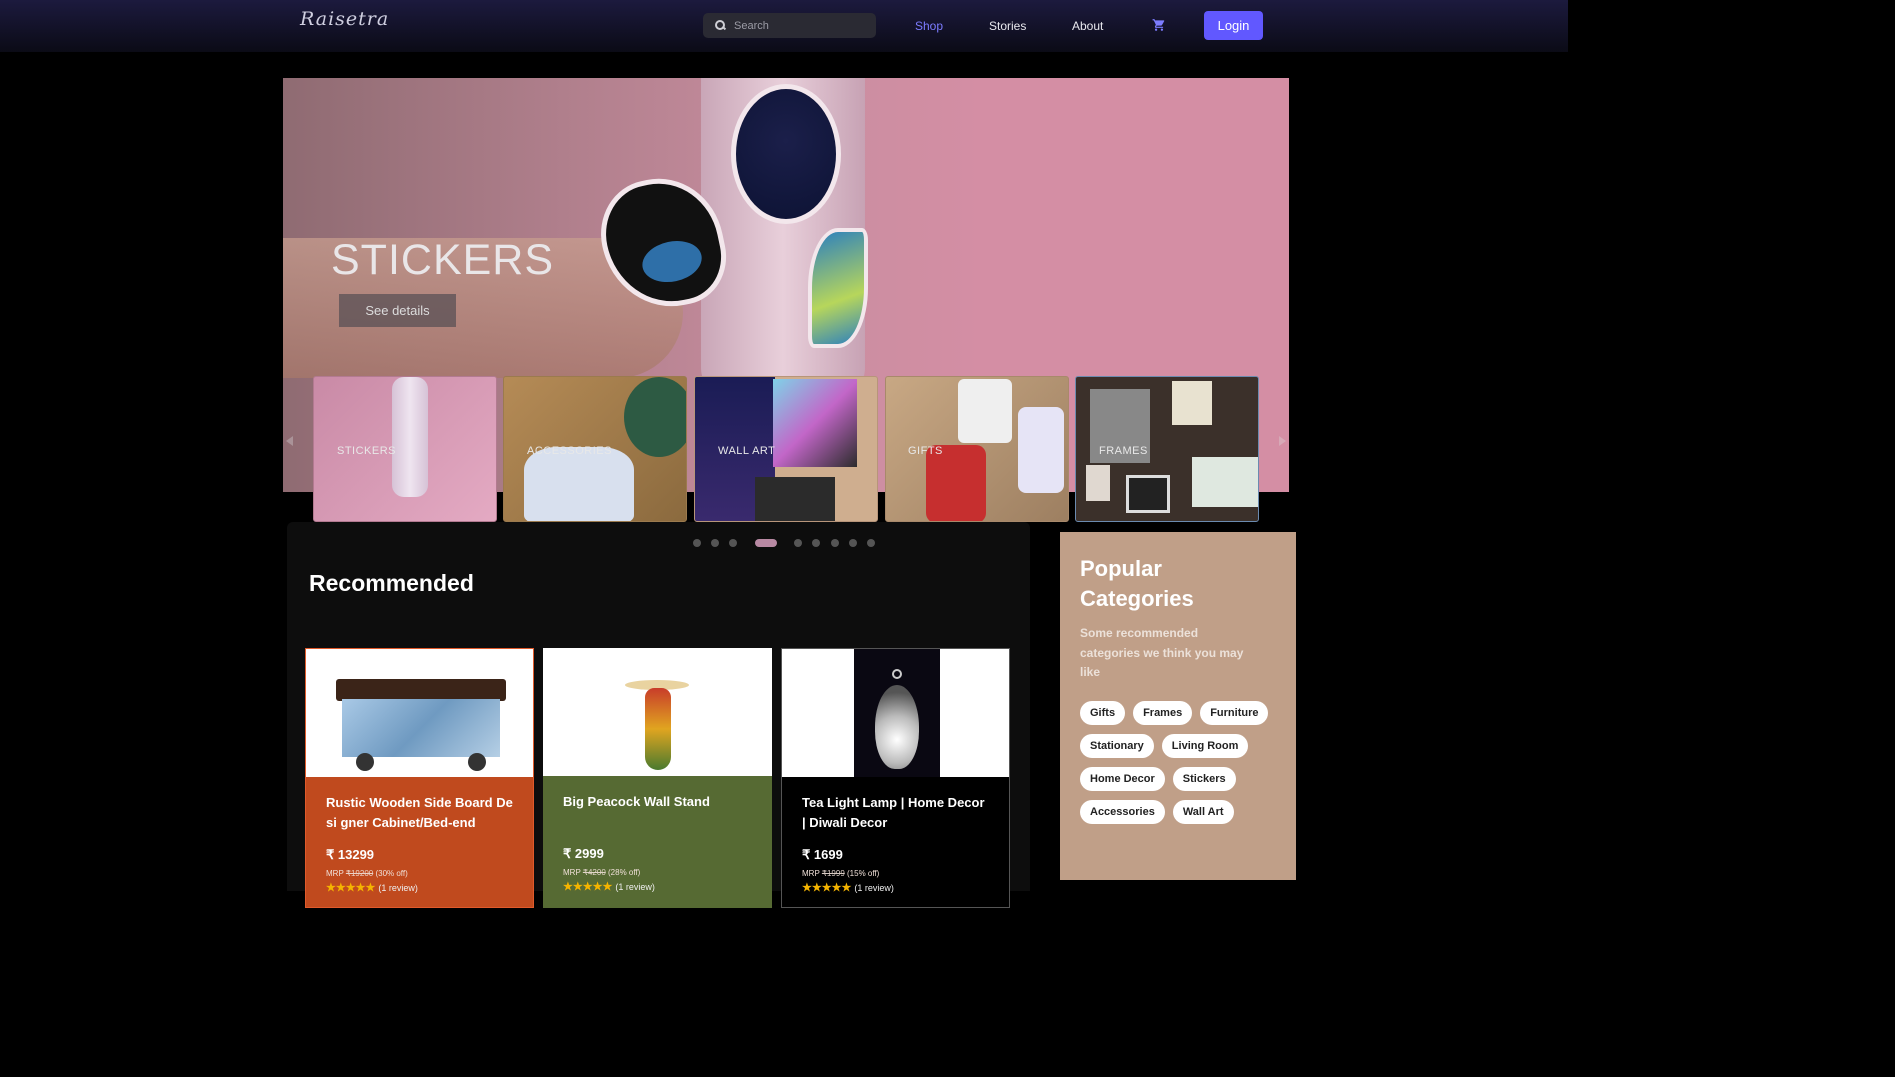 This screenshot has width=1895, height=1077. Describe the element at coordinates (766, 543) in the screenshot. I see `carousel-dot-active` at that location.